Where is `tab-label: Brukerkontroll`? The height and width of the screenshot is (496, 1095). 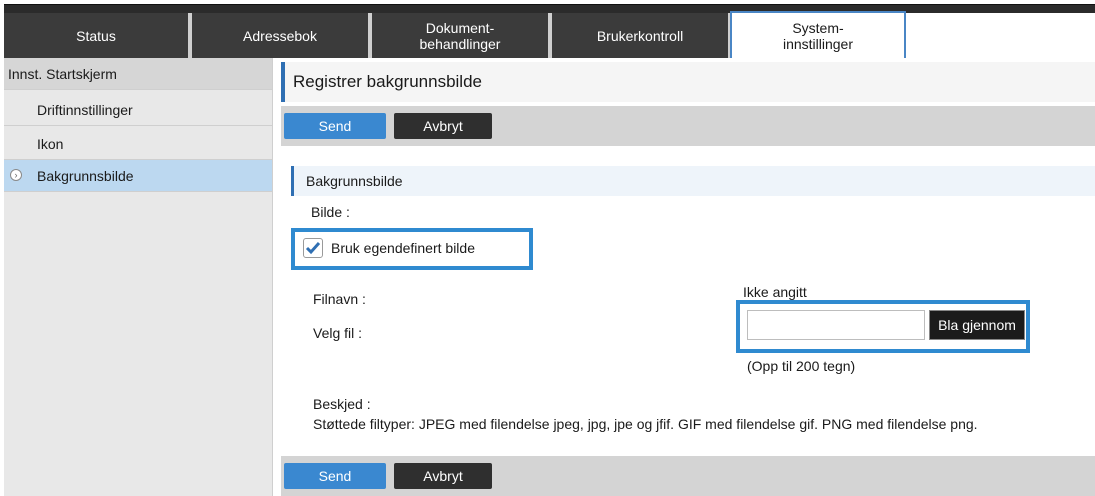
tab-label: Brukerkontroll is located at coordinates (640, 36).